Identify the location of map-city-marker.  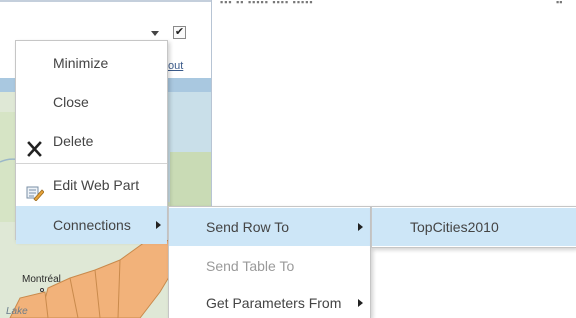
(42, 290).